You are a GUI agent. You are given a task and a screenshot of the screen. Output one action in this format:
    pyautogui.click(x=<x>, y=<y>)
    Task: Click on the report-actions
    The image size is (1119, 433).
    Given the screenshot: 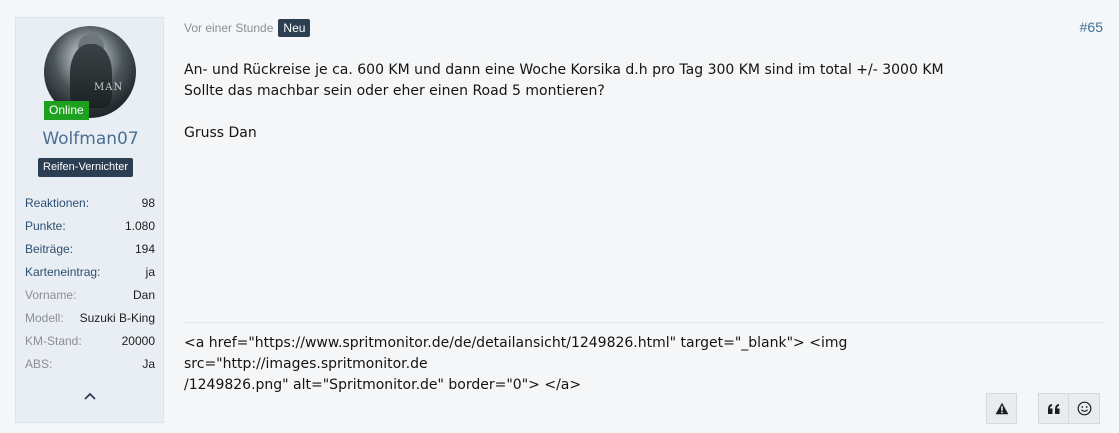 What is the action you would take?
    pyautogui.click(x=1001, y=408)
    